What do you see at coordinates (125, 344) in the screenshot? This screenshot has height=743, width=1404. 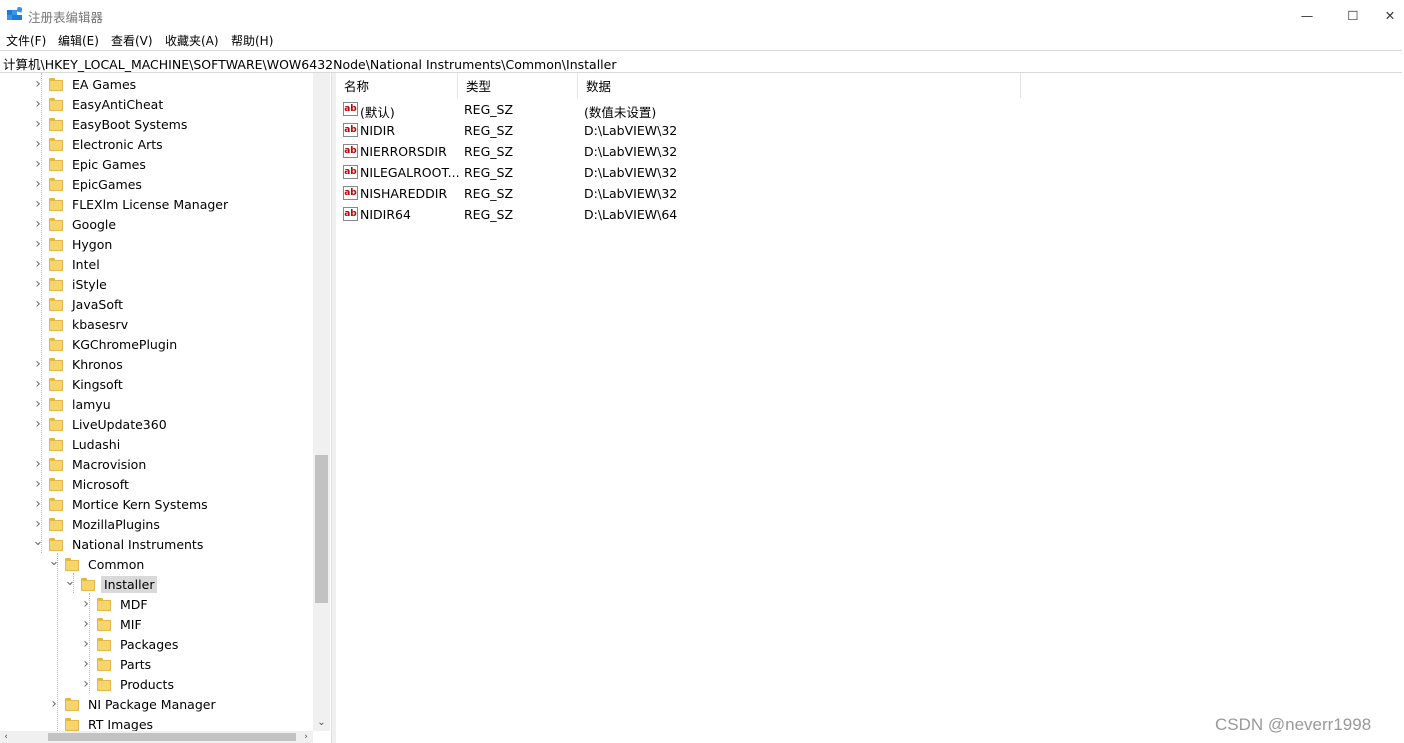 I see `tree-item-label: KGChromePlugin` at bounding box center [125, 344].